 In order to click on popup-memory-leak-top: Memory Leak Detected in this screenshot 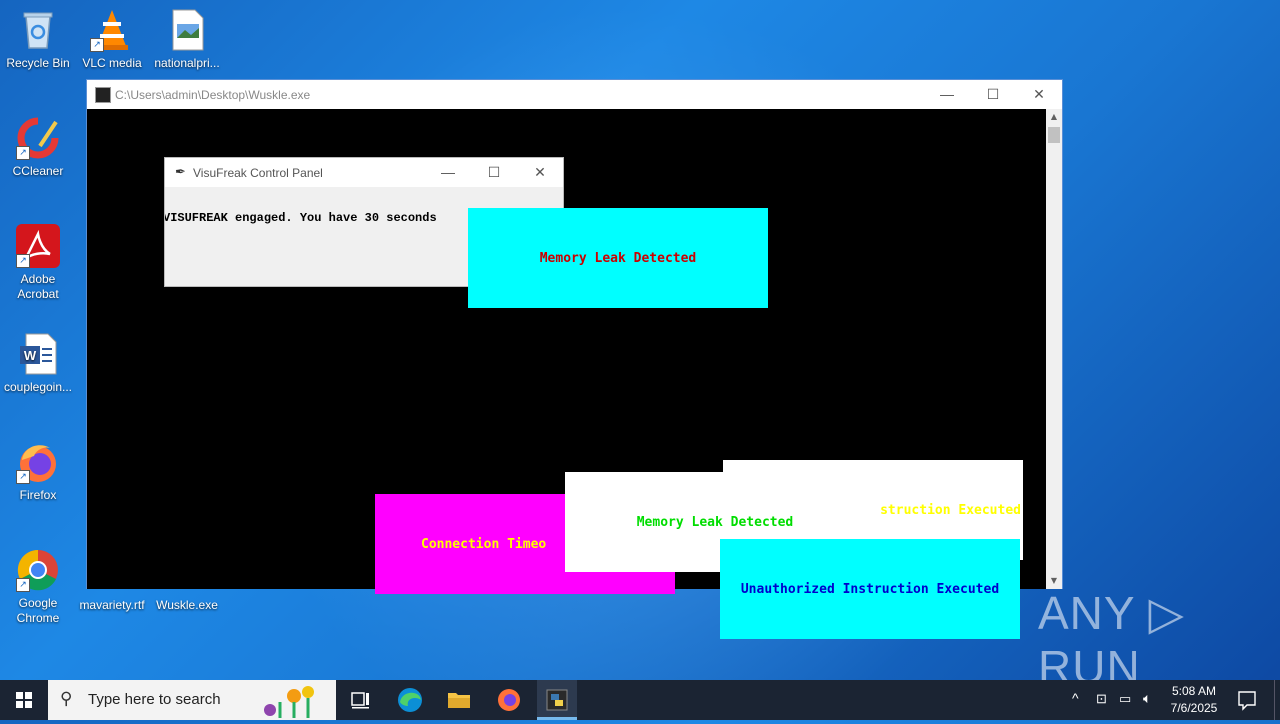, I will do `click(618, 258)`.